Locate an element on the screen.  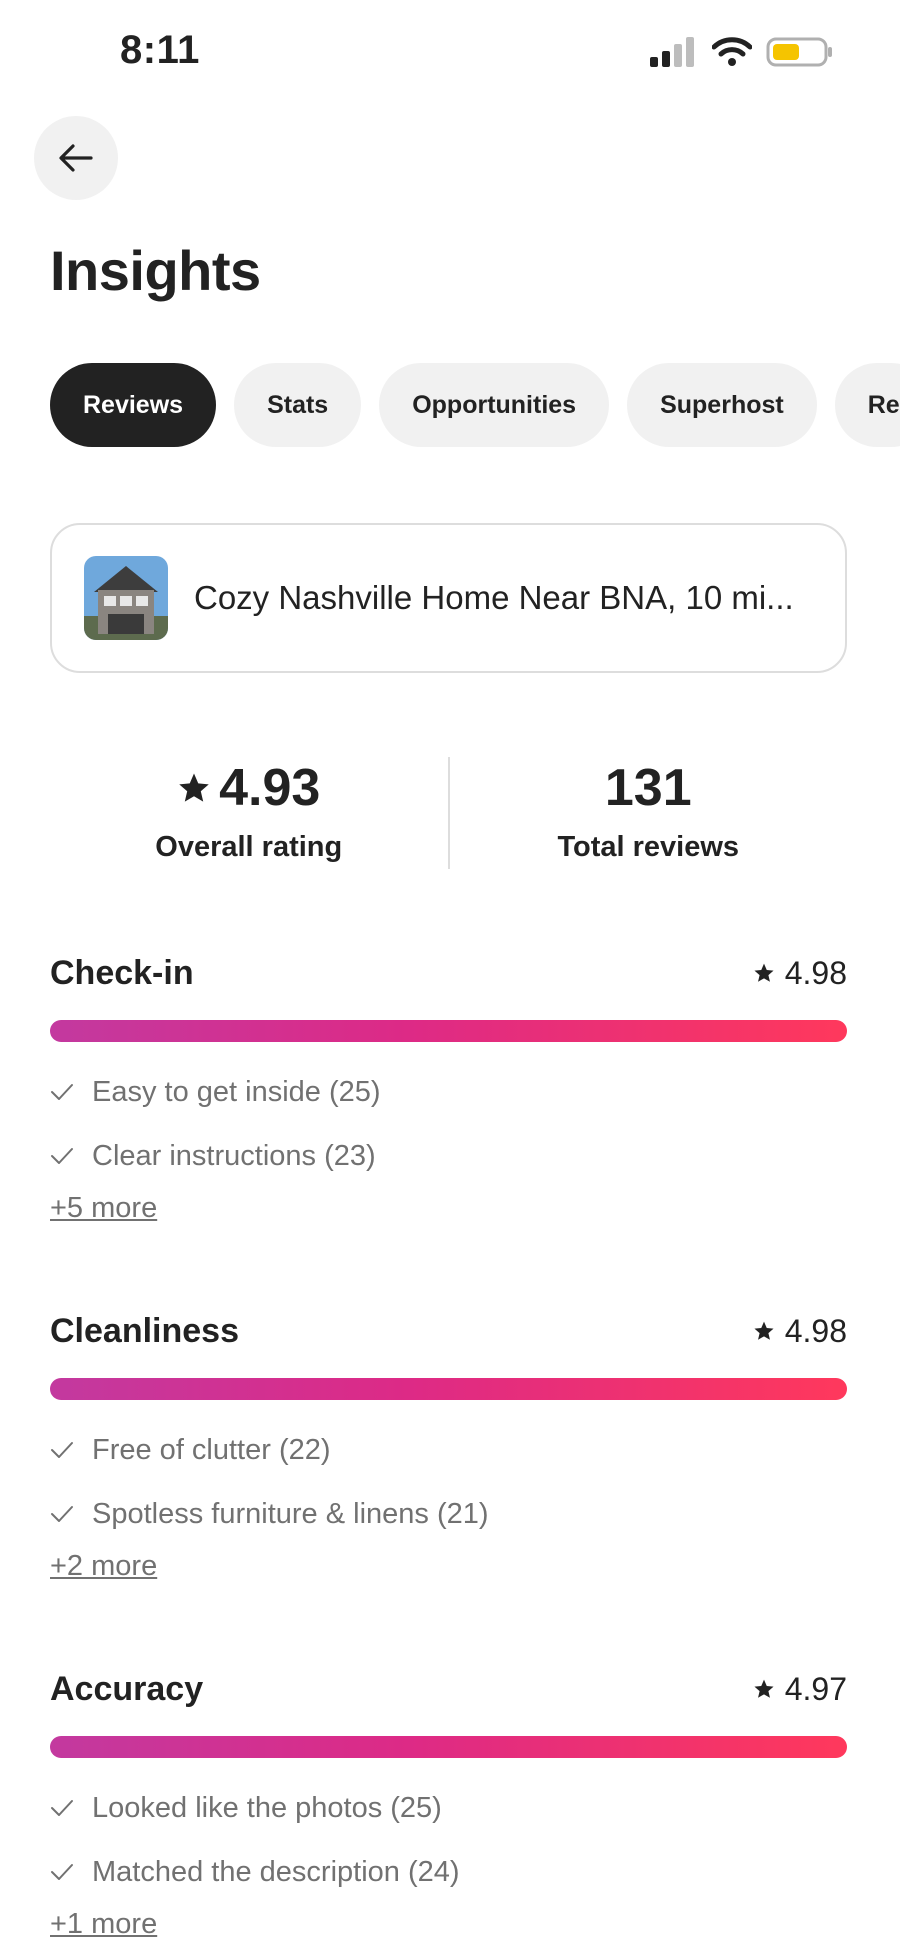
tag-item: Matched the description (24) is located at coordinates (448, 1872).